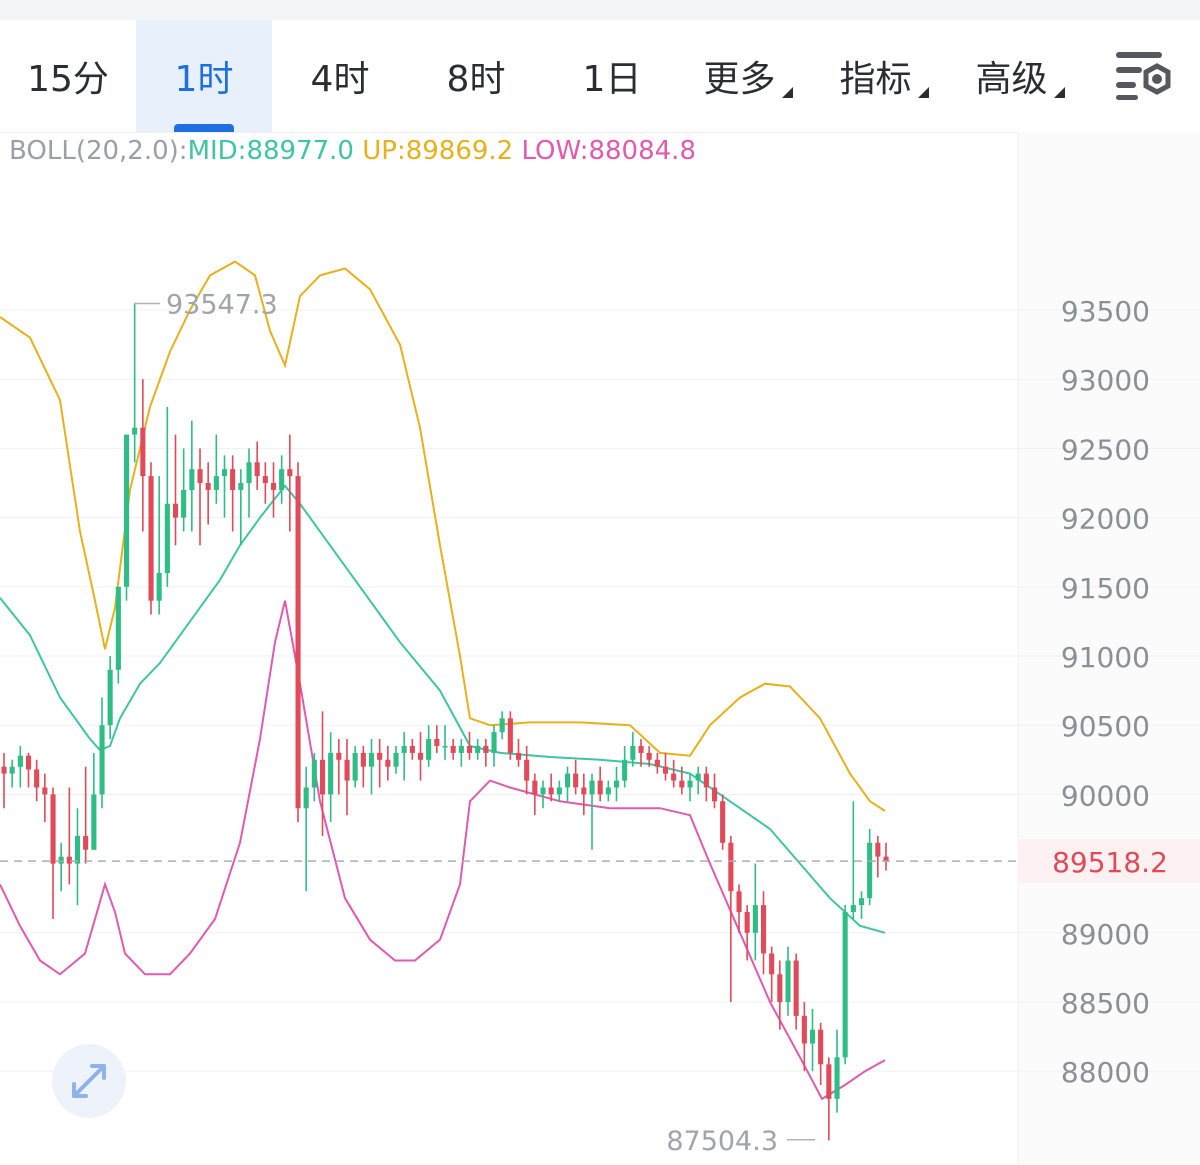  I want to click on tab-1hour: 1时, so click(204, 76).